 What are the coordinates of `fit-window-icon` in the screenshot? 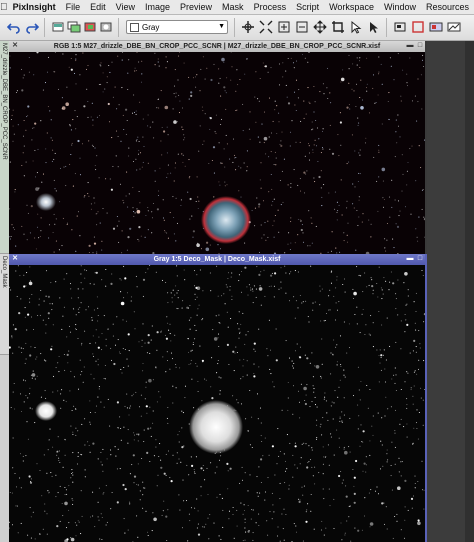 It's located at (418, 27).